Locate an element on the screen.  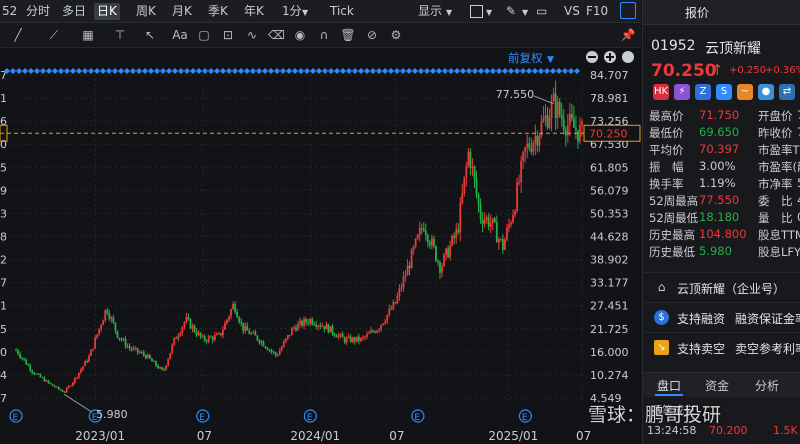
period-tab-quarterly: 季K is located at coordinates (218, 11).